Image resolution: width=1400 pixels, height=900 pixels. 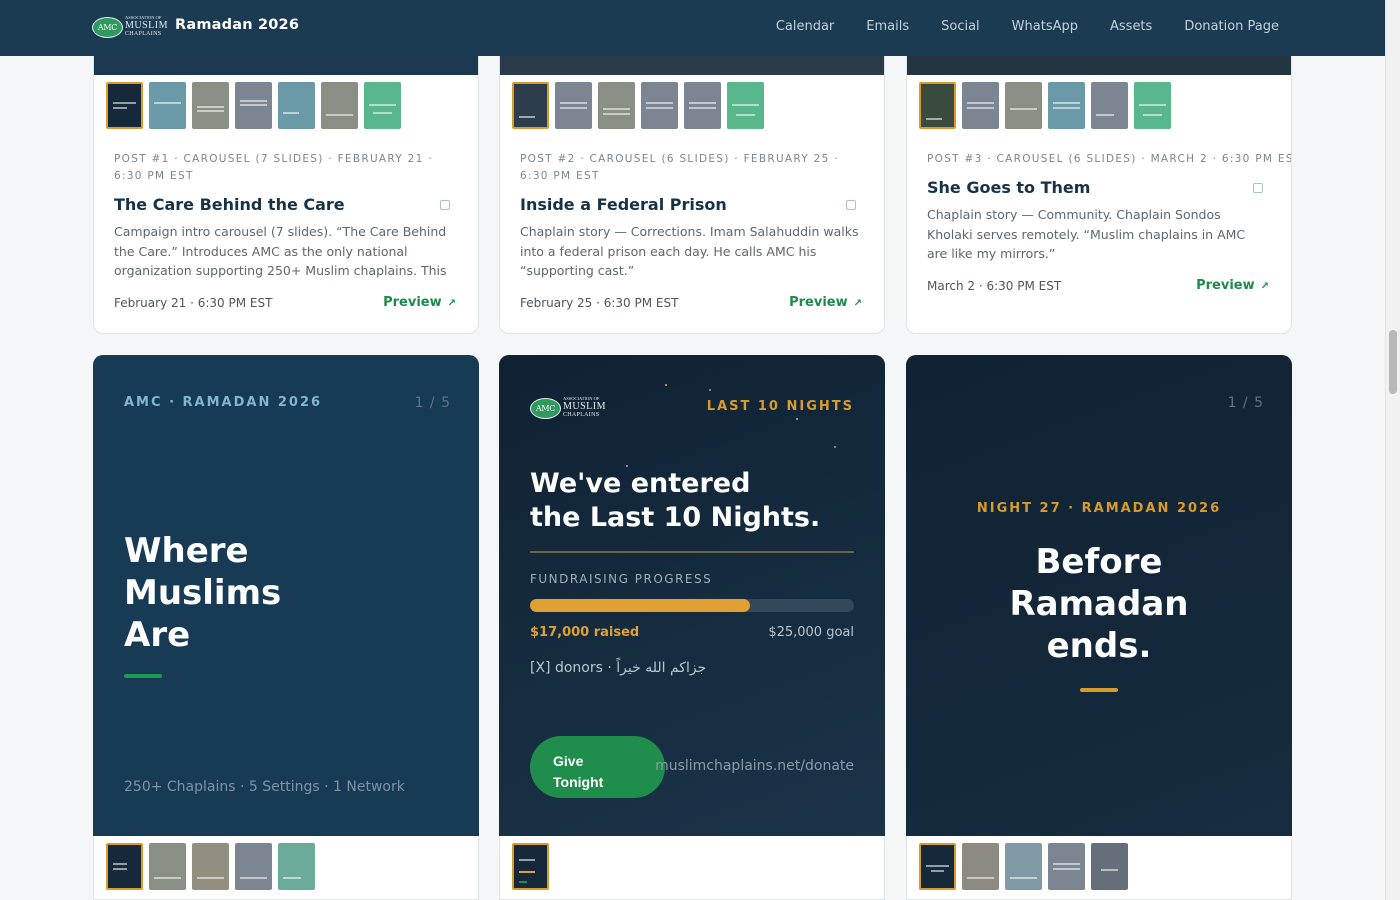 I want to click on nav-link-emails: Emails, so click(x=887, y=26).